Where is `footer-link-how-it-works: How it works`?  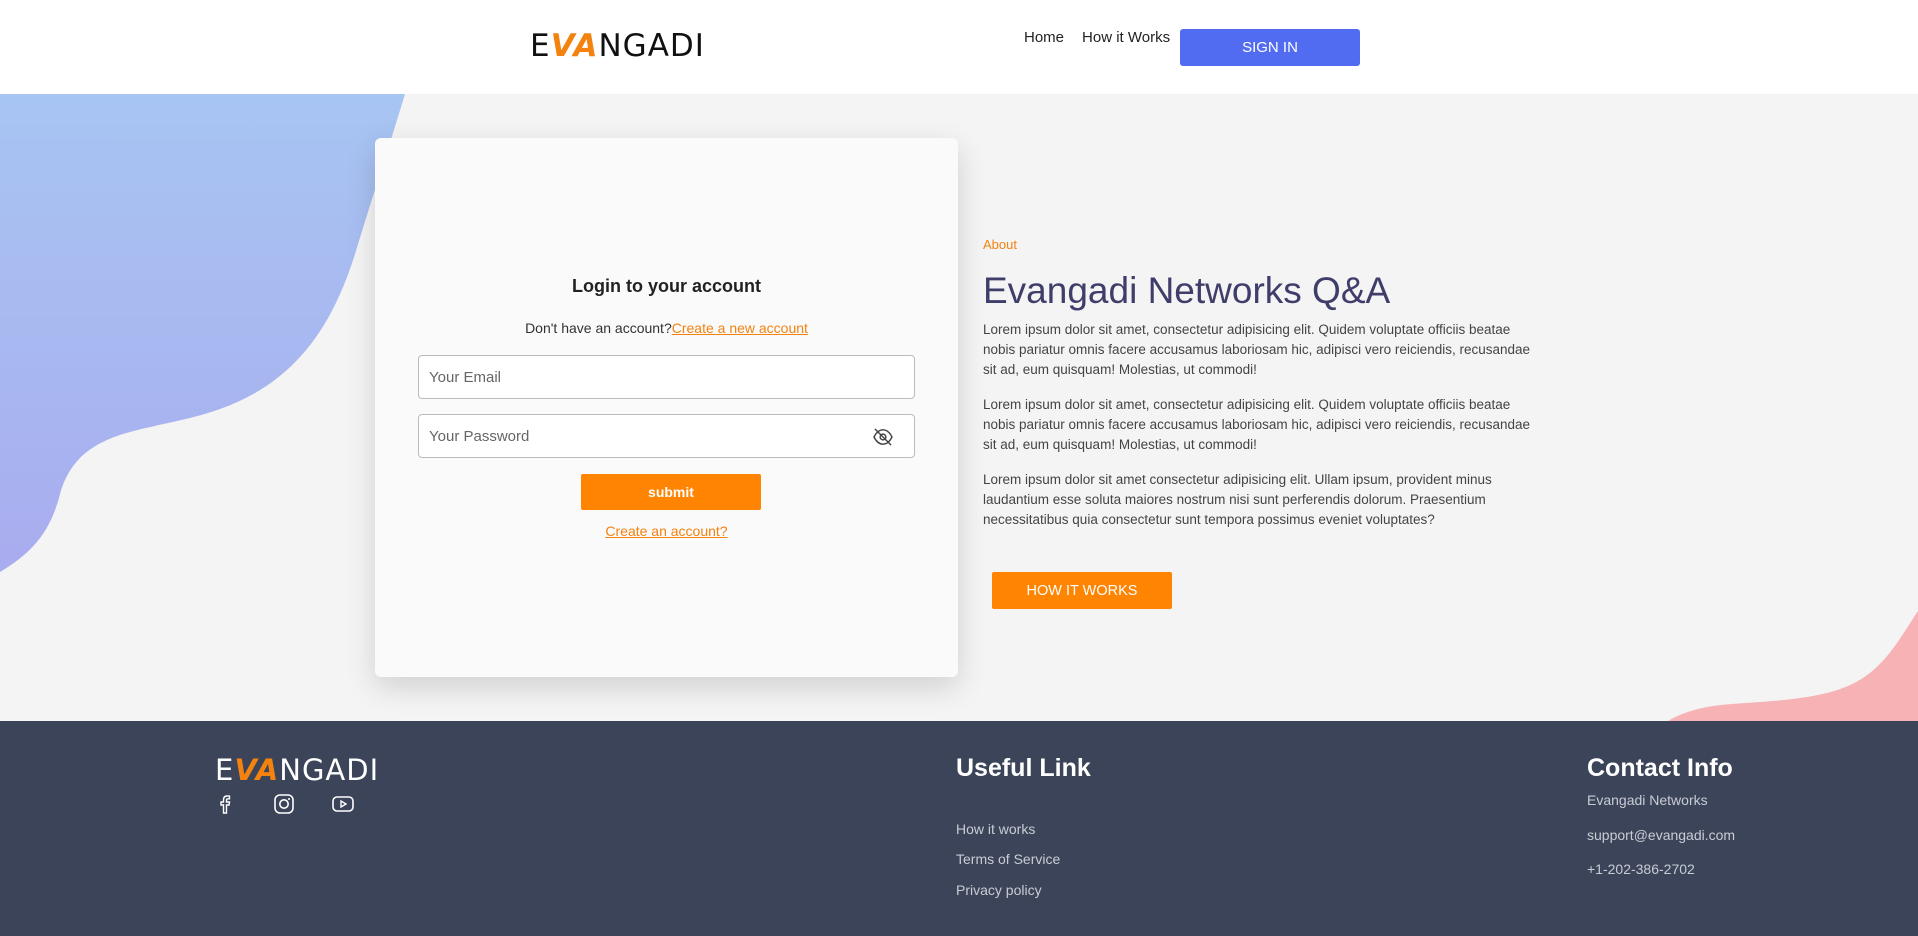
footer-link-how-it-works: How it works is located at coordinates (995, 829).